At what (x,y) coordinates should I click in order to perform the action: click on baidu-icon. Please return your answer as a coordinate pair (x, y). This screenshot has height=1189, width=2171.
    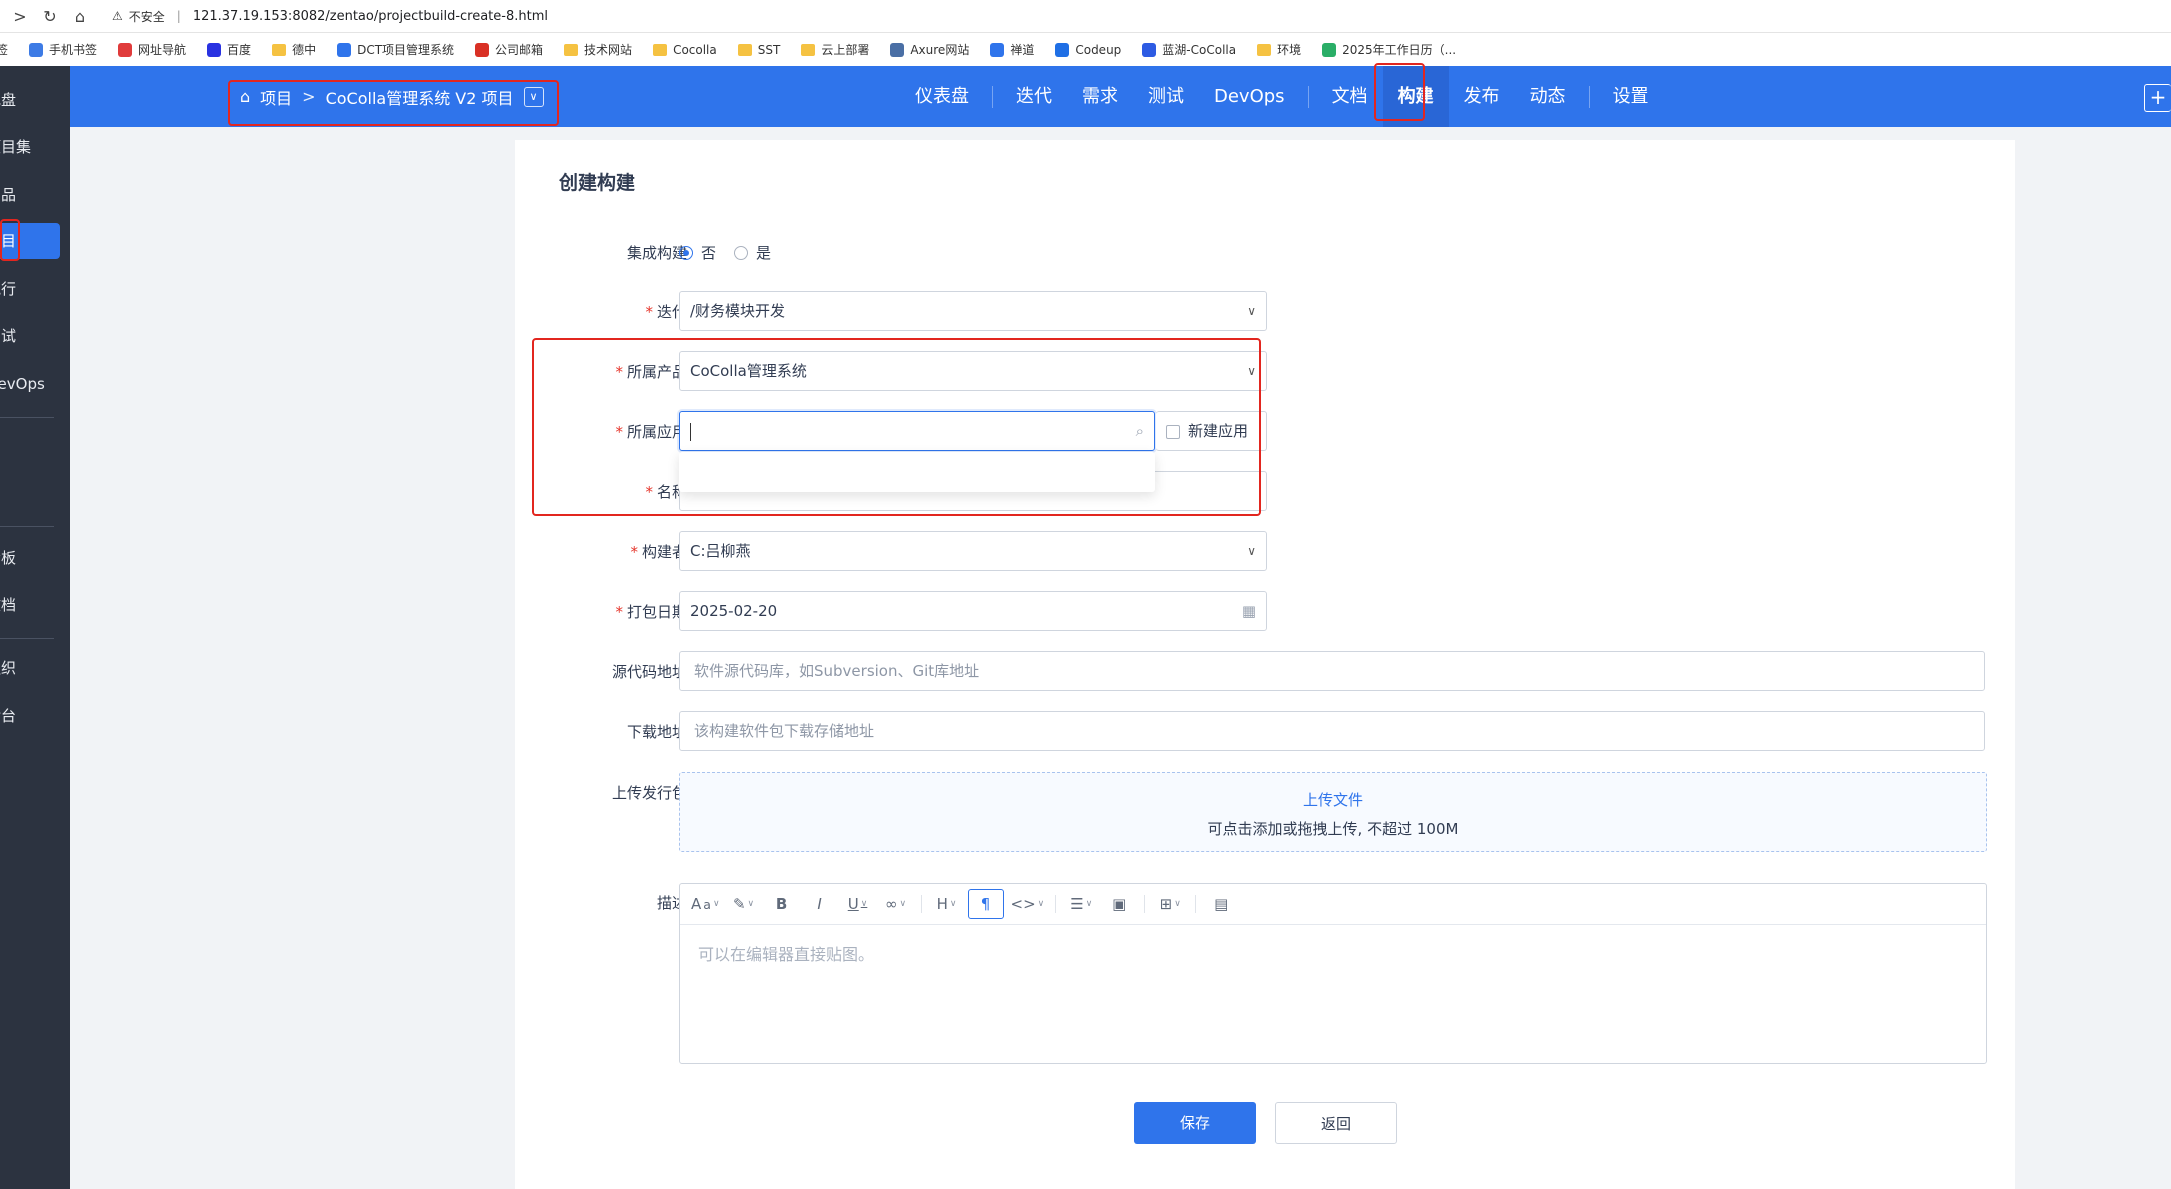
    Looking at the image, I should click on (214, 49).